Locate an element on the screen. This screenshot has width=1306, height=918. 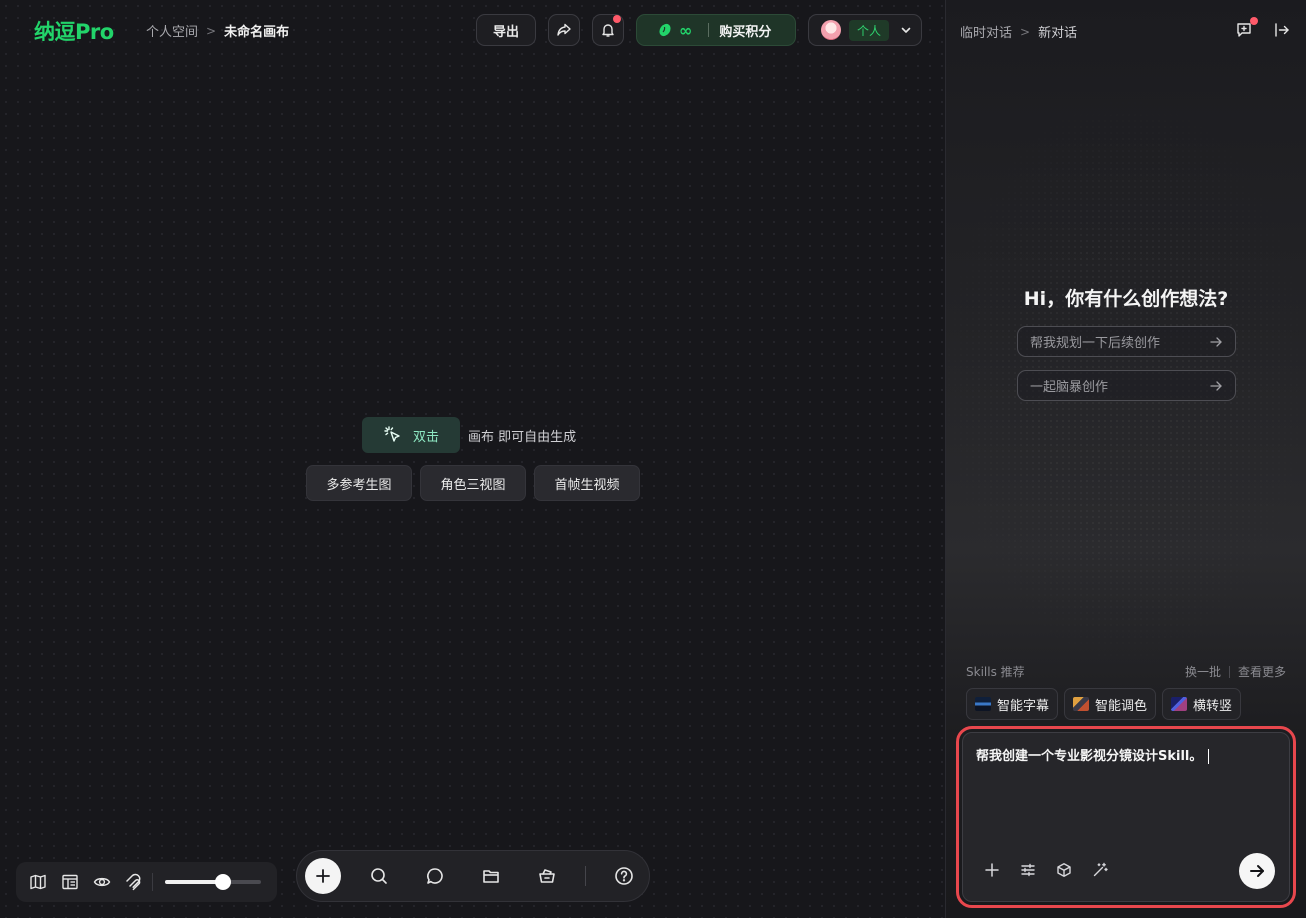
skills-actions: 换一批 查看更多 is located at coordinates (1235, 671).